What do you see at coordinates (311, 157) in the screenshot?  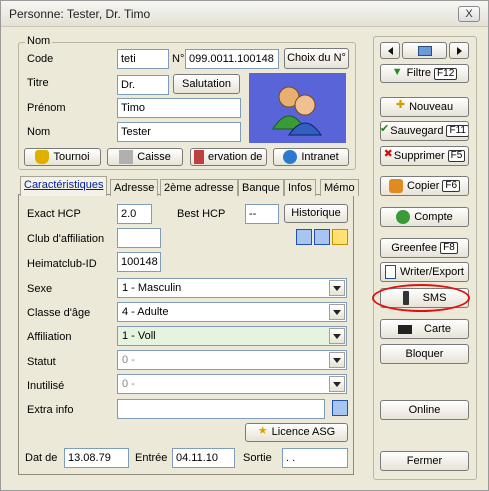 I see `intranet-button: Intranet` at bounding box center [311, 157].